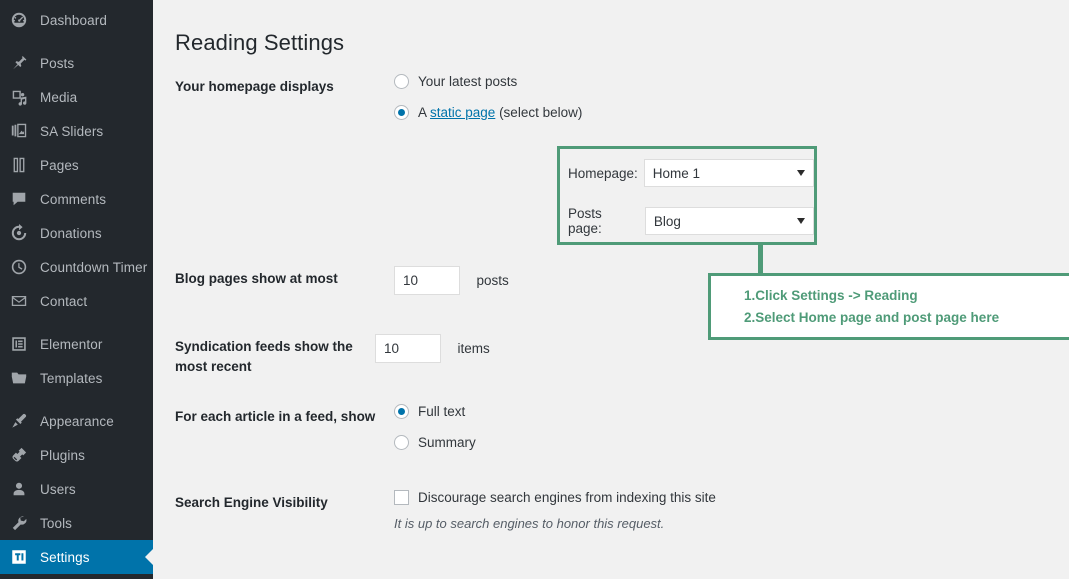 The height and width of the screenshot is (579, 1069). What do you see at coordinates (64, 301) in the screenshot?
I see `sidebar-item-label: Contact` at bounding box center [64, 301].